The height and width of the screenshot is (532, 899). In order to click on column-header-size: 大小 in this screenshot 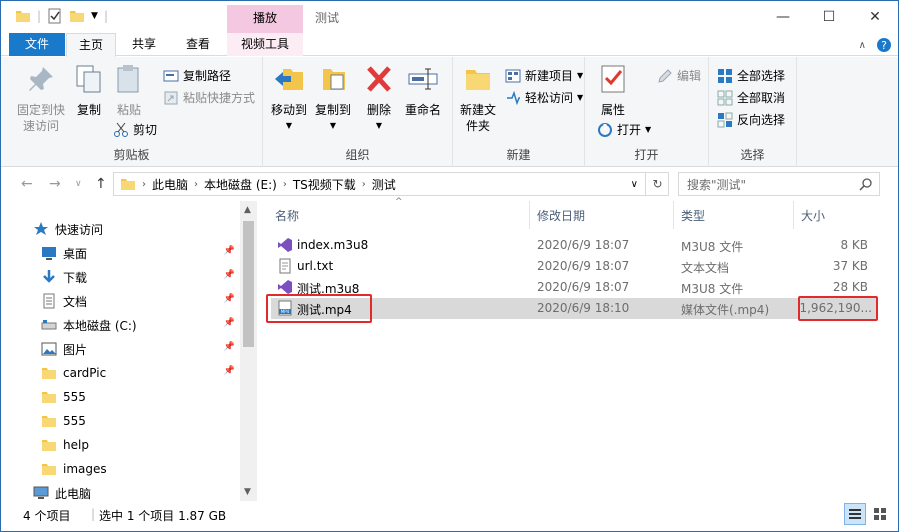, I will do `click(813, 215)`.